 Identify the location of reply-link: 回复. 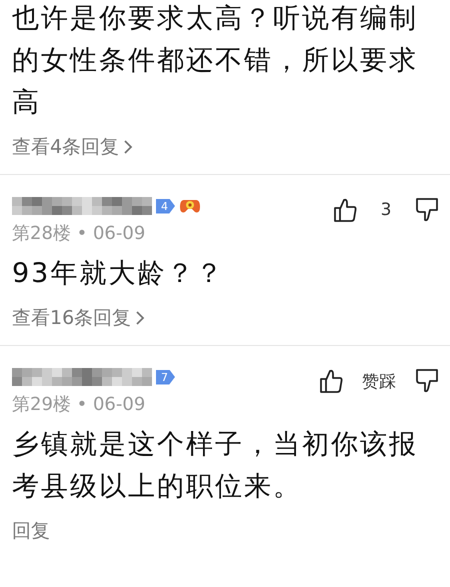
(31, 531).